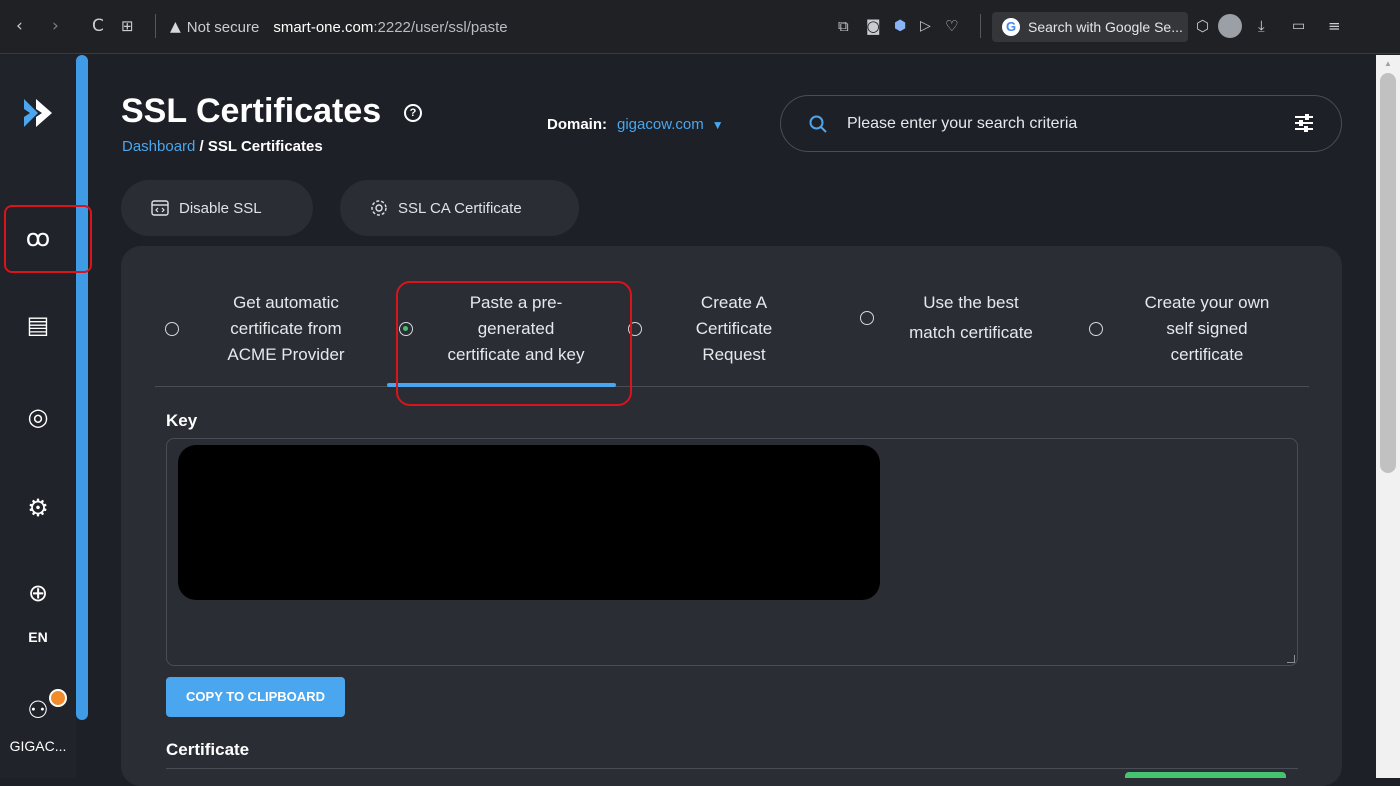  Describe the element at coordinates (867, 318) in the screenshot. I see `radio-best-match` at that location.